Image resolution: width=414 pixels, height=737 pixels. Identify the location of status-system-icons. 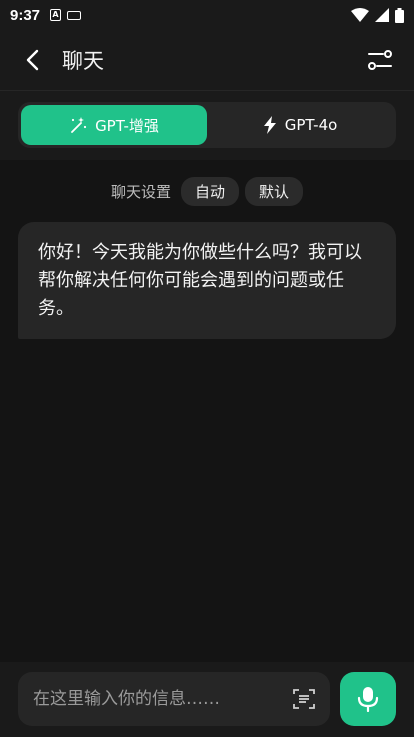
(377, 15).